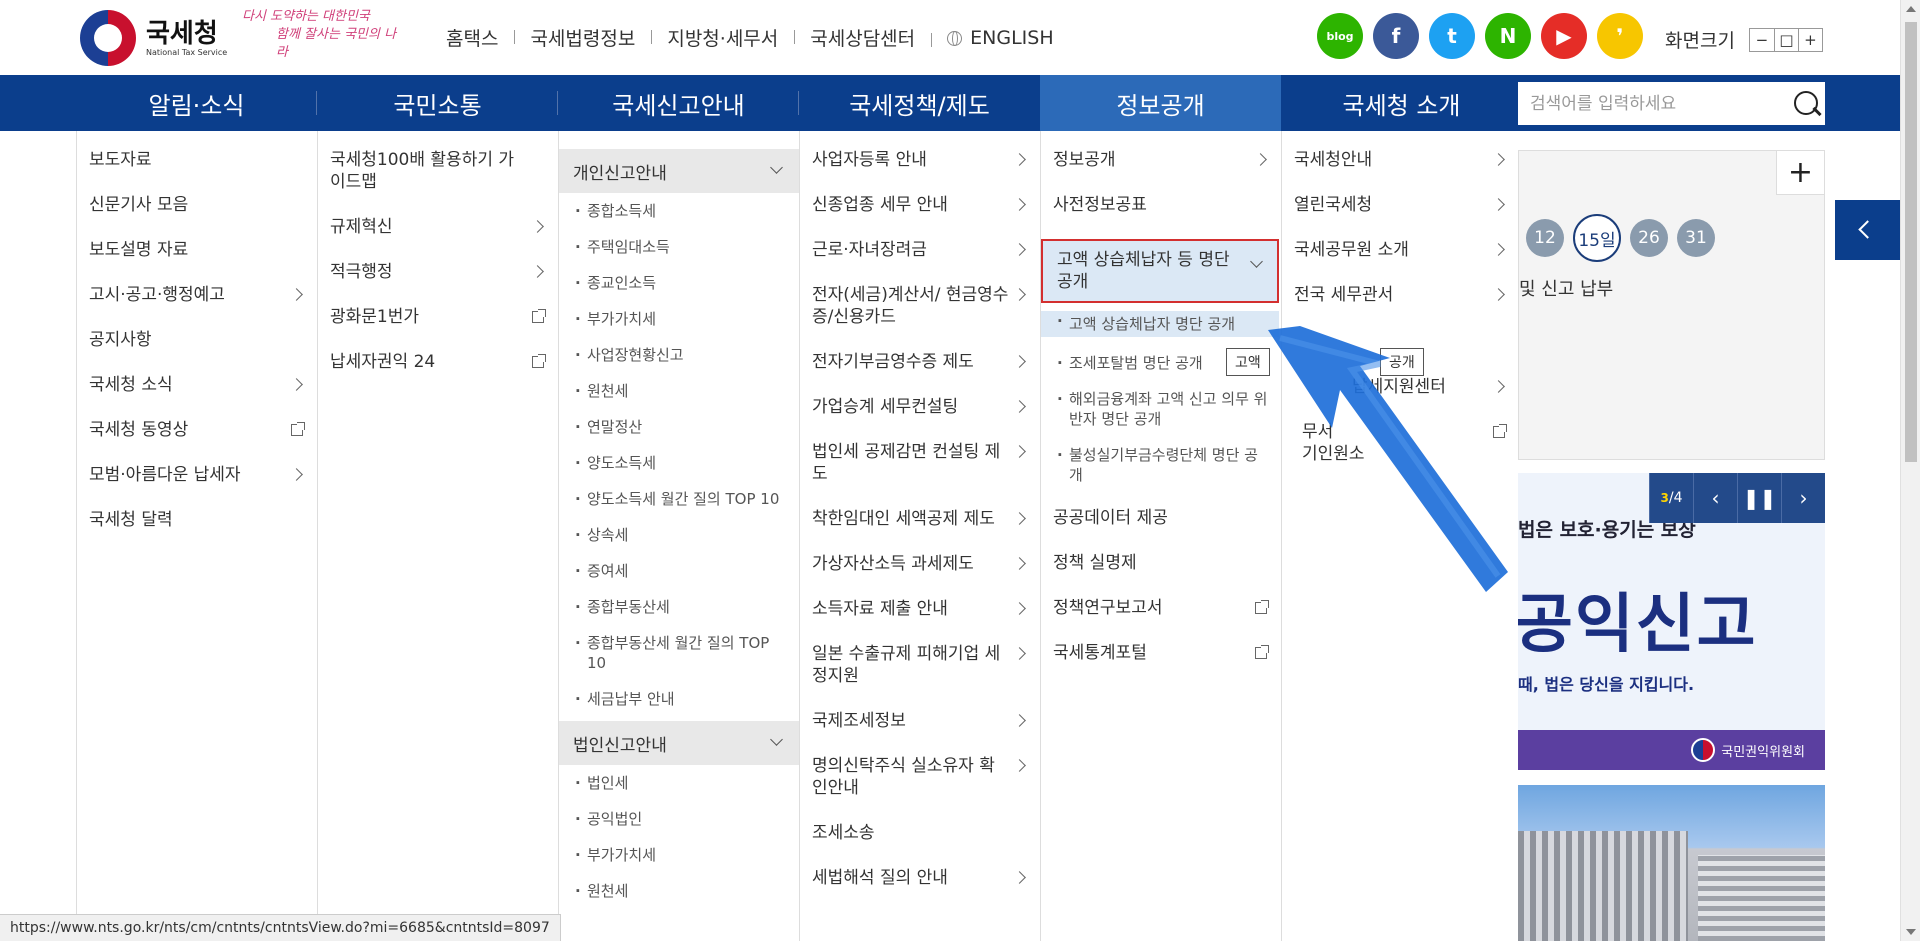  Describe the element at coordinates (1545, 238) in the screenshot. I see `calendar-day: 12` at that location.